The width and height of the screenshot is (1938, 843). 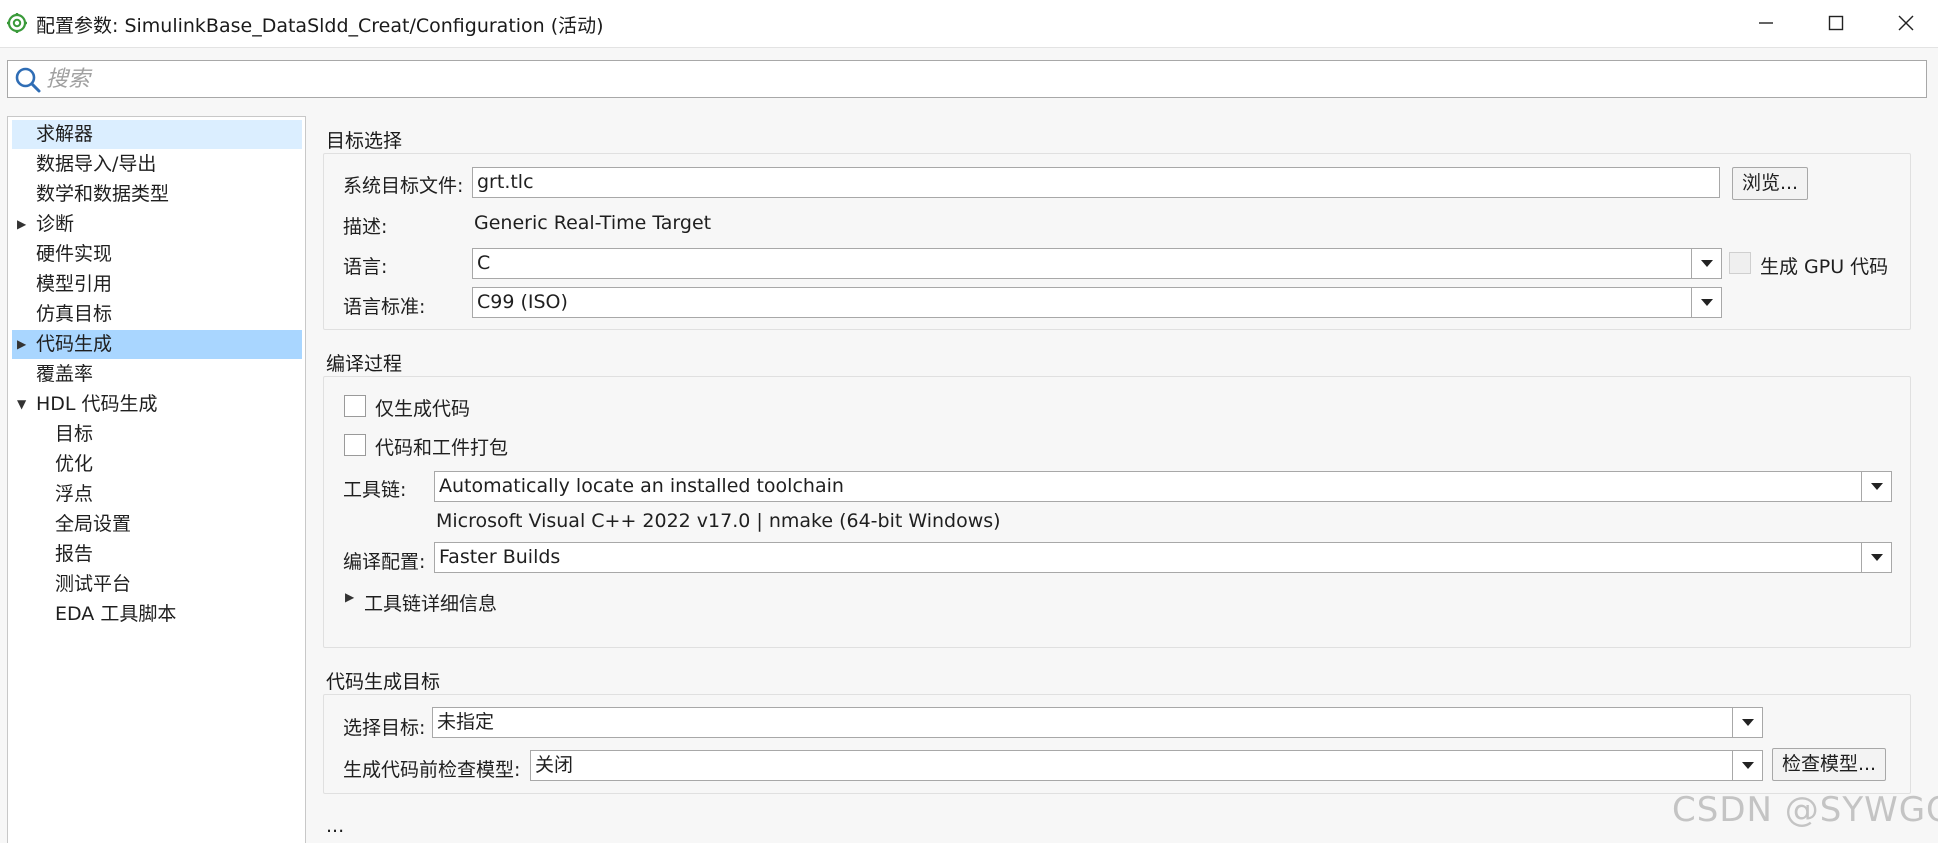 What do you see at coordinates (484, 263) in the screenshot?
I see `language-select-value: C` at bounding box center [484, 263].